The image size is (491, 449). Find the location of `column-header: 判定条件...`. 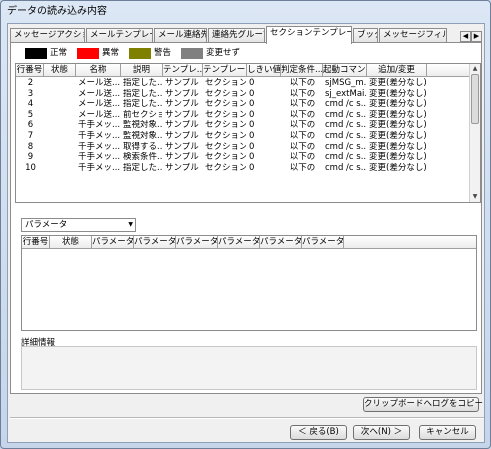

column-header: 判定条件... is located at coordinates (302, 70).